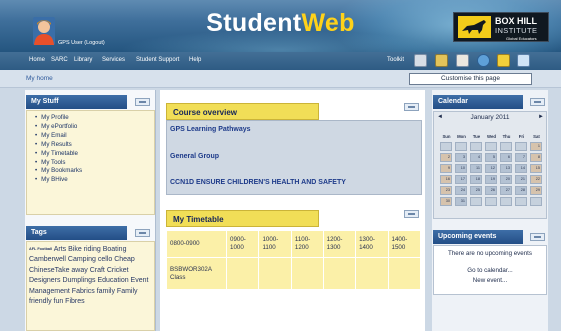  Describe the element at coordinates (411, 107) in the screenshot. I see `course-overview-collapse-icon` at that location.